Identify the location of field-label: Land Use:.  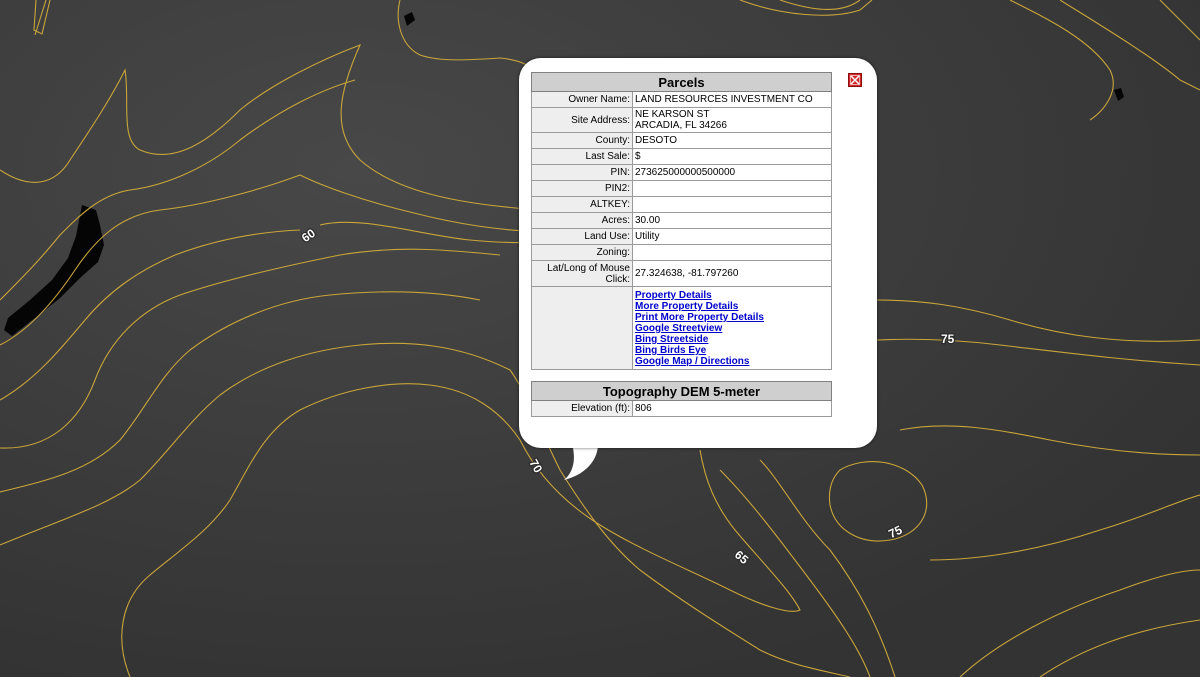
(582, 236).